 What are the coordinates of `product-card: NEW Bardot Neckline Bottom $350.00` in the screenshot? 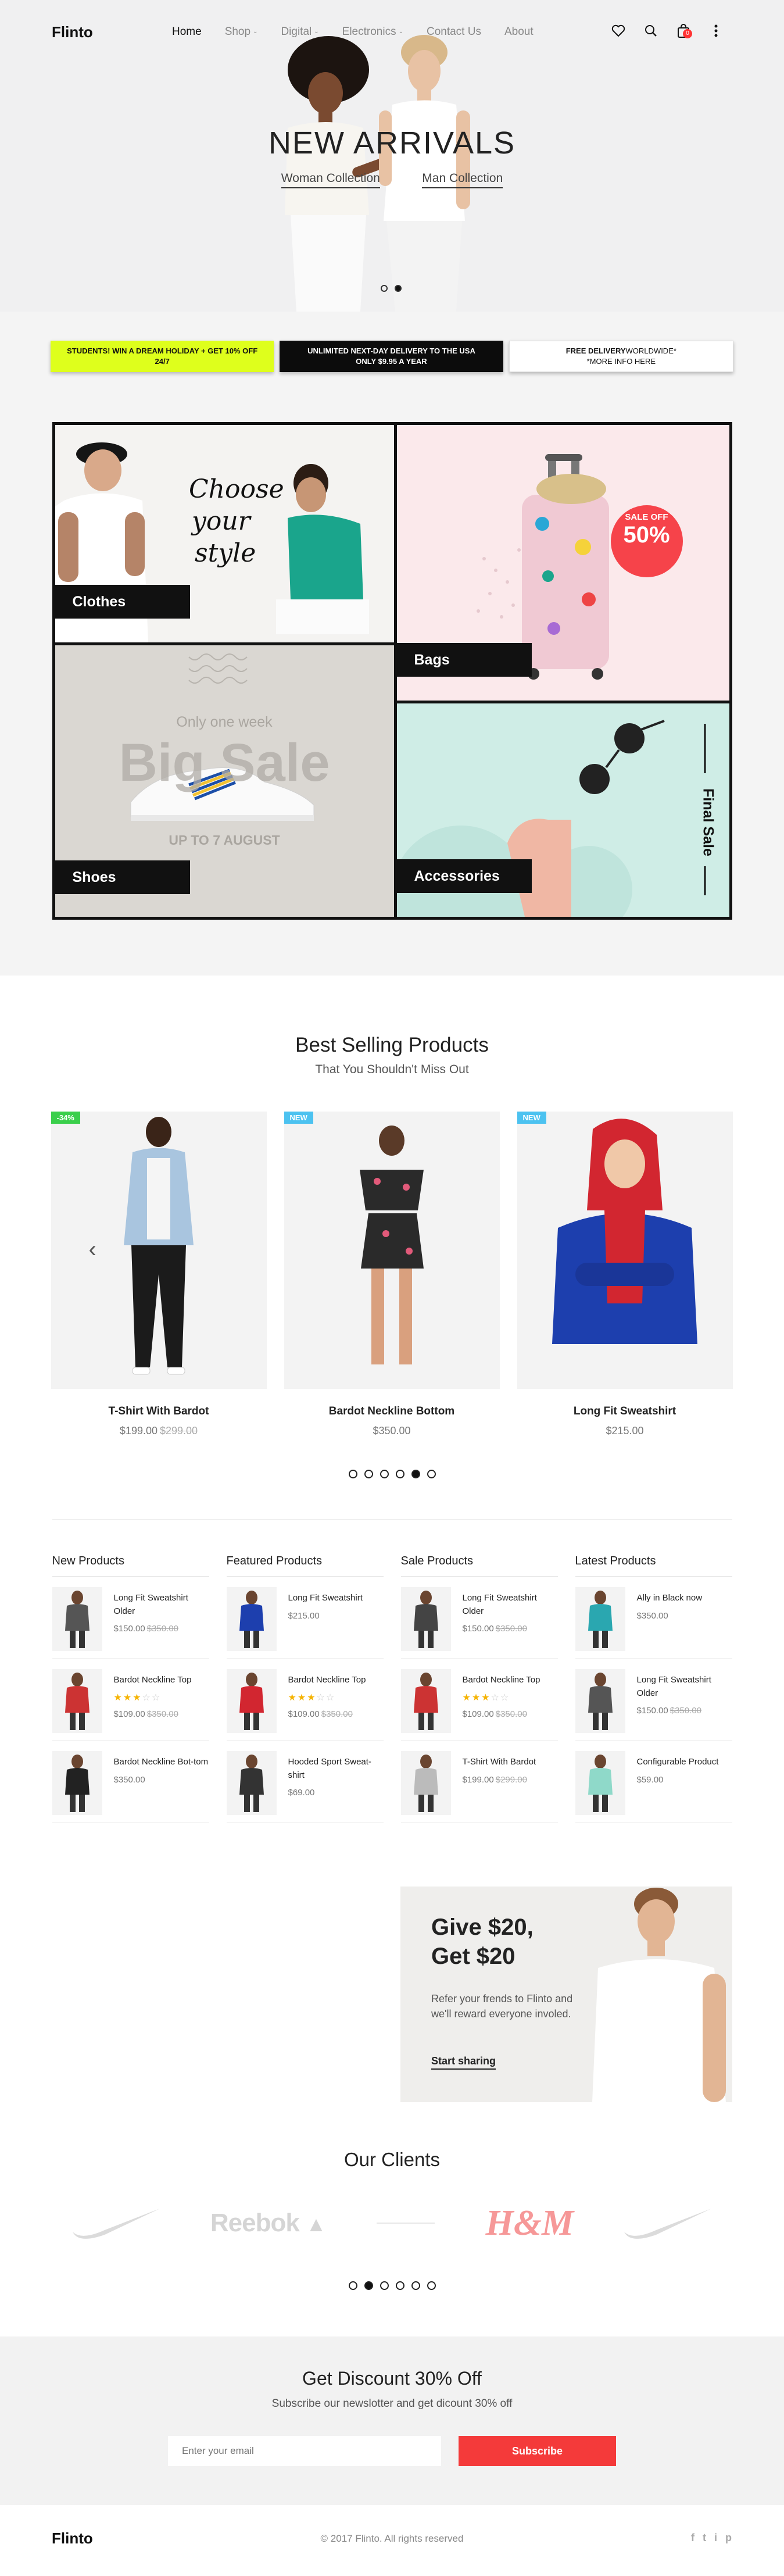 It's located at (392, 1274).